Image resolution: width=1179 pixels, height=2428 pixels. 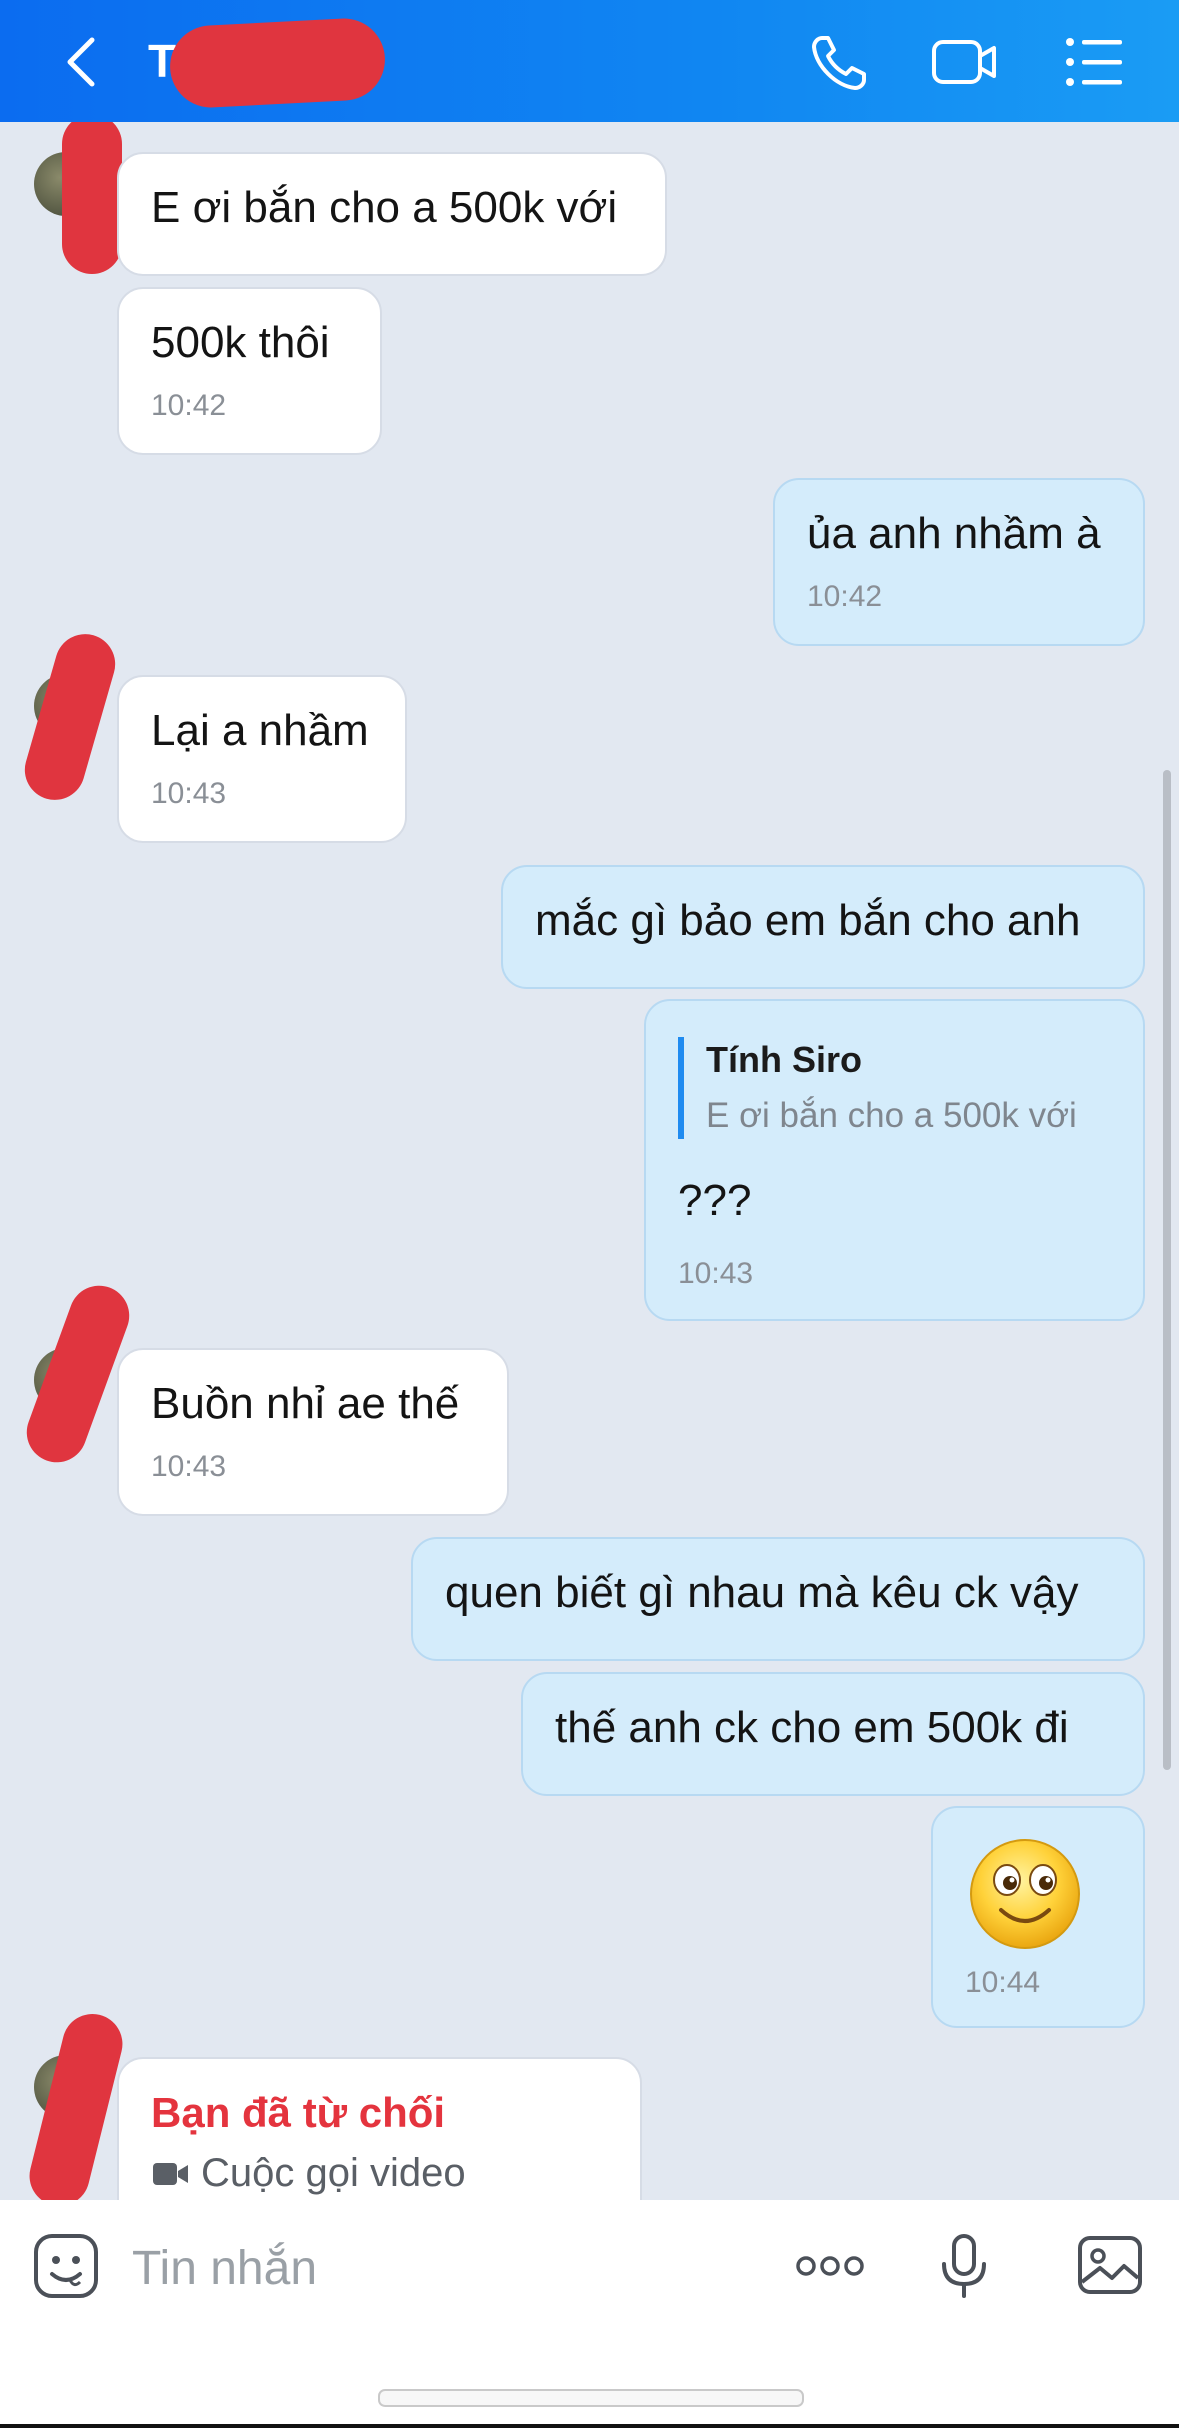 What do you see at coordinates (240, 342) in the screenshot?
I see `message-text: 500k thôi` at bounding box center [240, 342].